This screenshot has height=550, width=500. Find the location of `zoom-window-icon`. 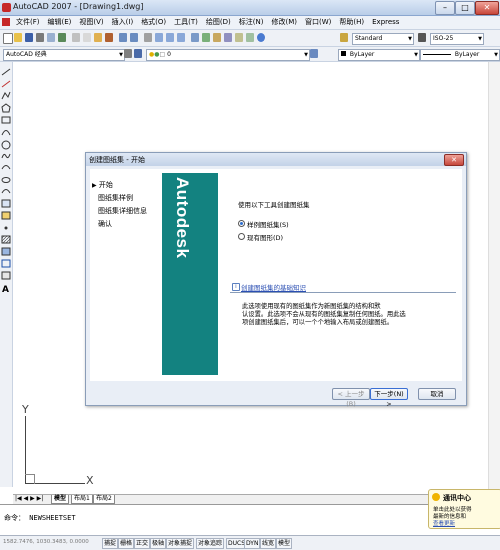

zoom-window-icon is located at coordinates (170, 37).